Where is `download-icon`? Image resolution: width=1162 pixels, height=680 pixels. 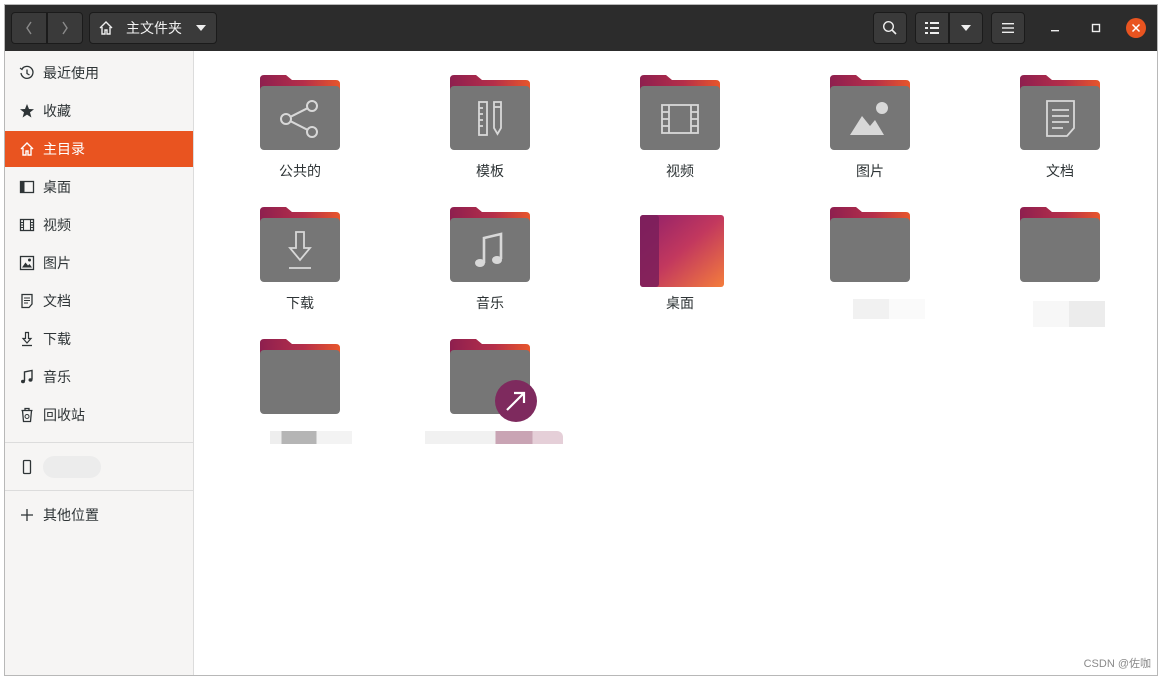 download-icon is located at coordinates (27, 339).